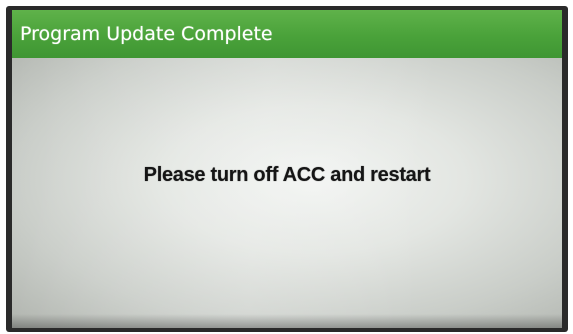  What do you see at coordinates (287, 321) in the screenshot?
I see `bottom-edge-shadow` at bounding box center [287, 321].